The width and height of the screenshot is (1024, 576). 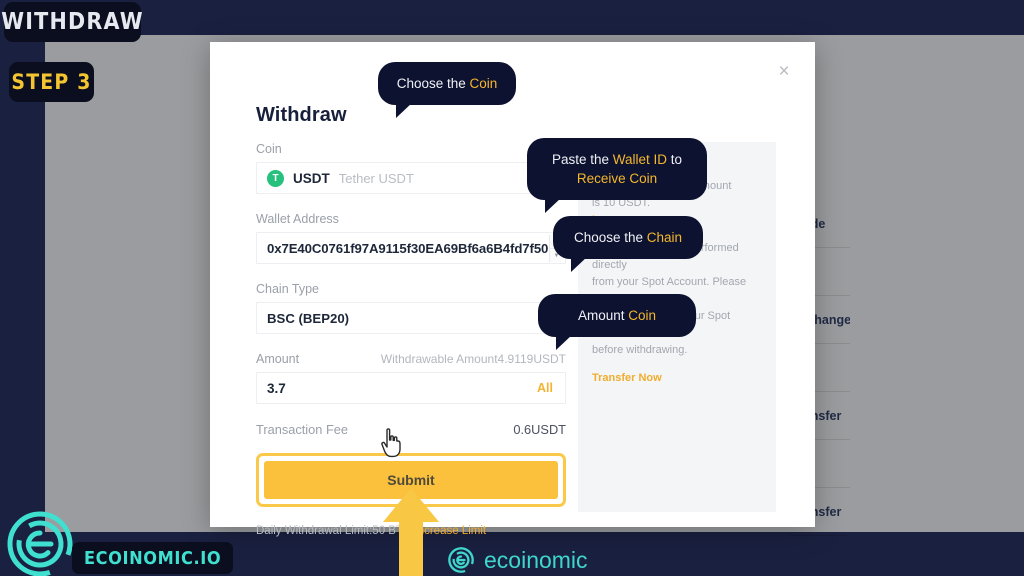 I want to click on banner-title-tag: WITHDRAW, so click(x=72, y=22).